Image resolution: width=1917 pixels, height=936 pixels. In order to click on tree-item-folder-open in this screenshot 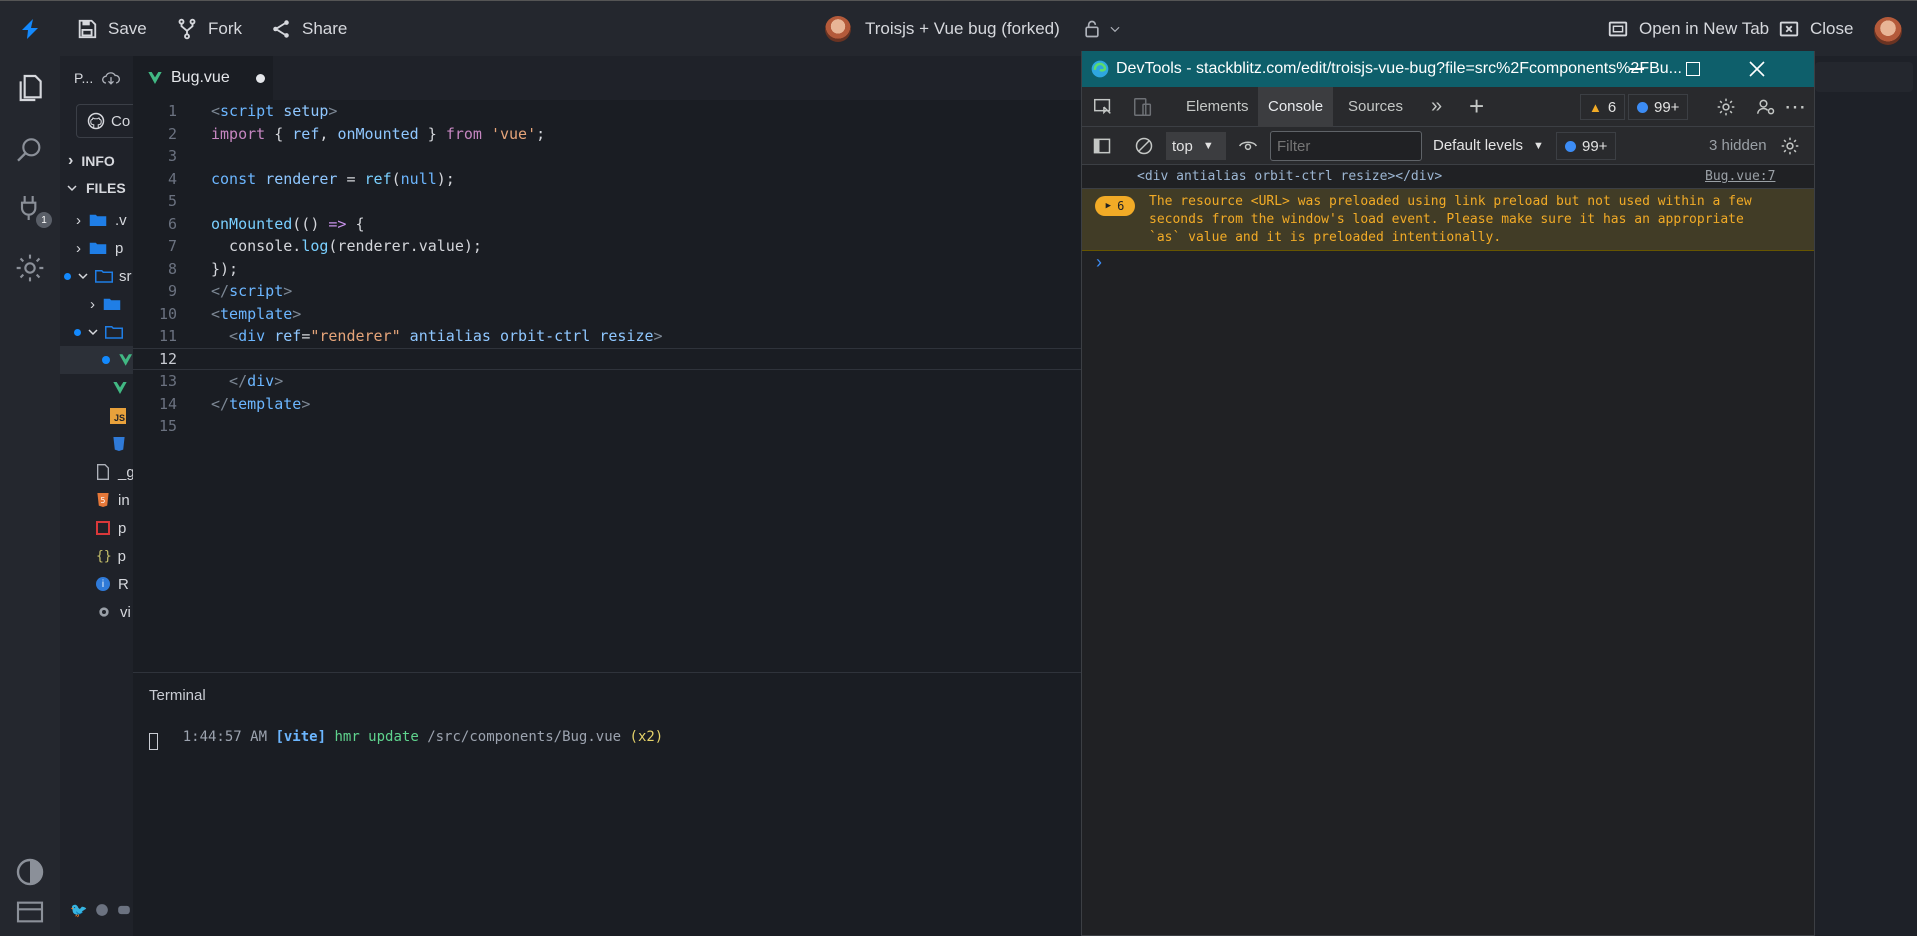, I will do `click(98, 332)`.